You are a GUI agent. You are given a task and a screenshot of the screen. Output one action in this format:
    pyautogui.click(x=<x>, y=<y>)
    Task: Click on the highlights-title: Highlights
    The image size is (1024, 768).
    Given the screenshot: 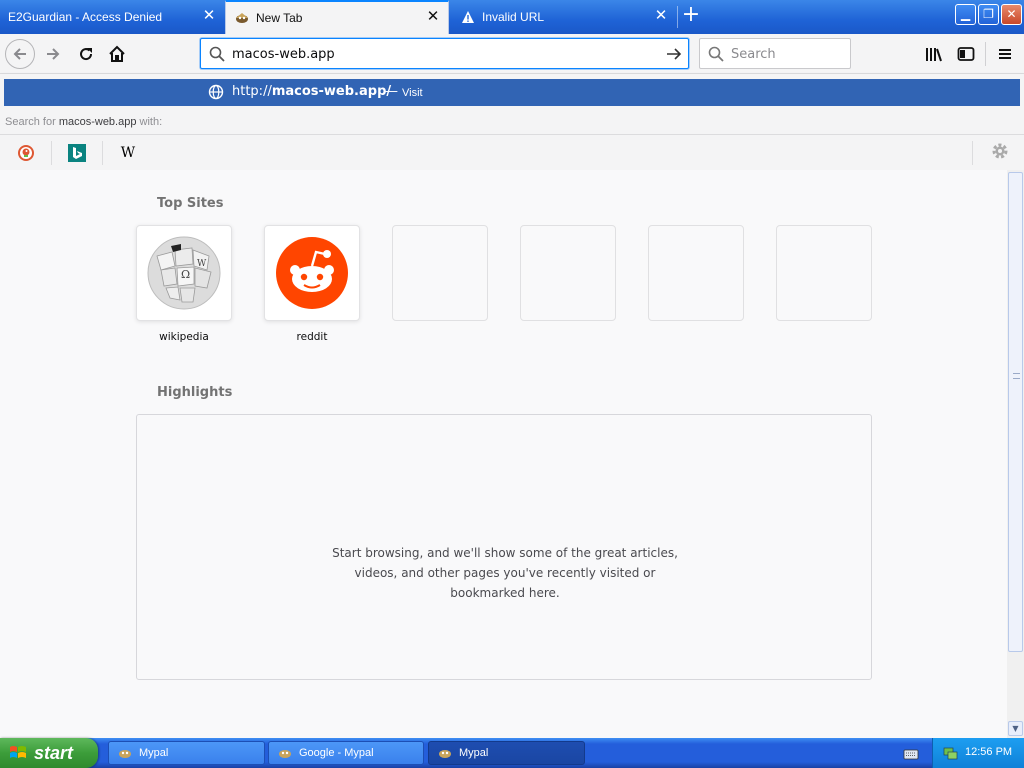 What is the action you would take?
    pyautogui.click(x=195, y=392)
    